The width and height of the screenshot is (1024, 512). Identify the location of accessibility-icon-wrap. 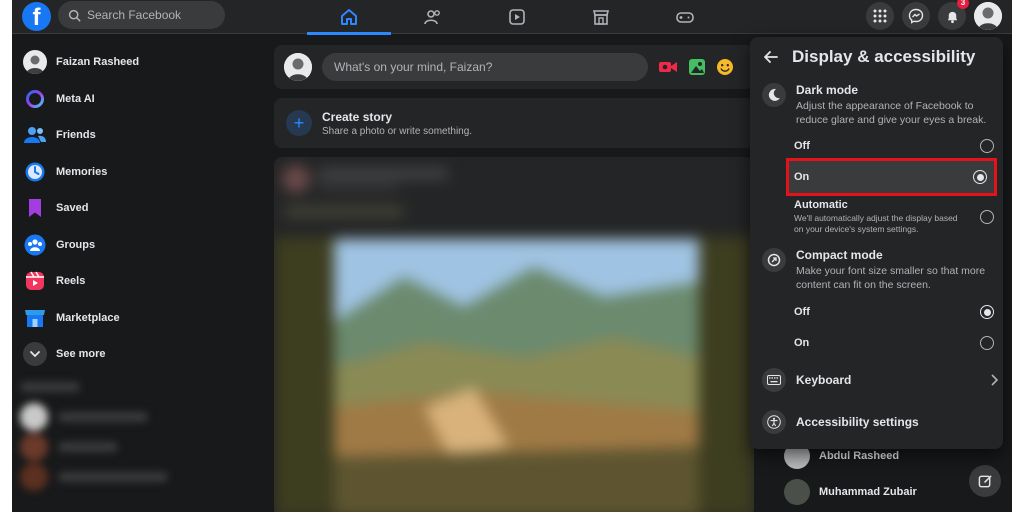
(774, 422).